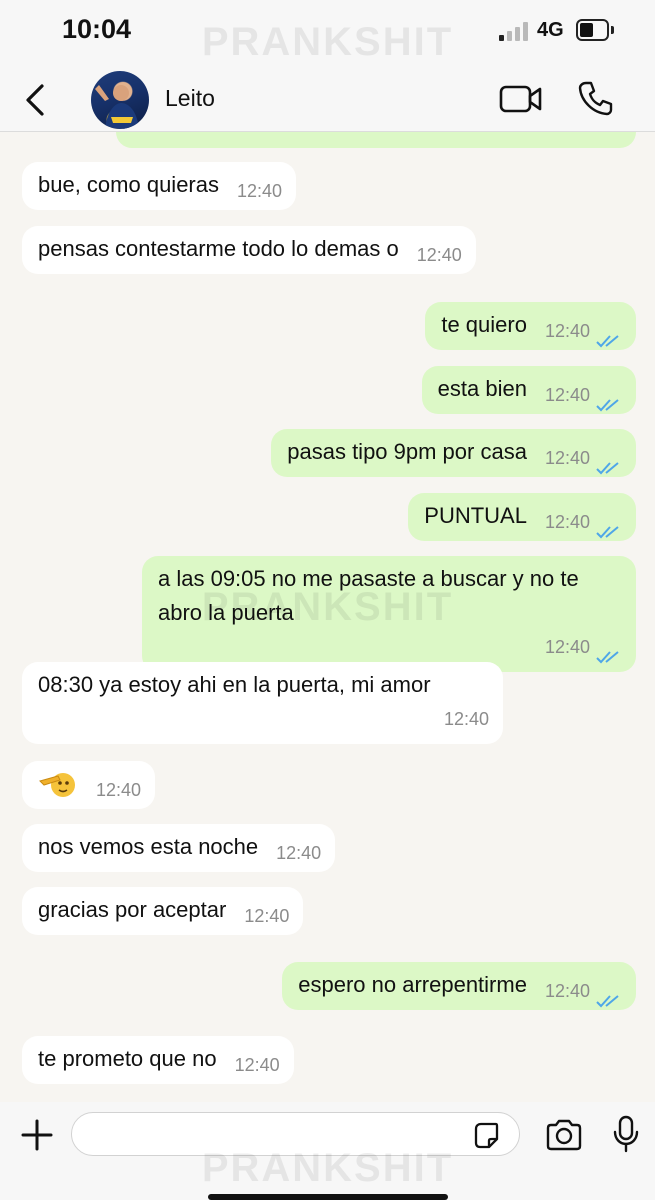 The image size is (655, 1200). What do you see at coordinates (484, 324) in the screenshot?
I see `message-text: te quiero` at bounding box center [484, 324].